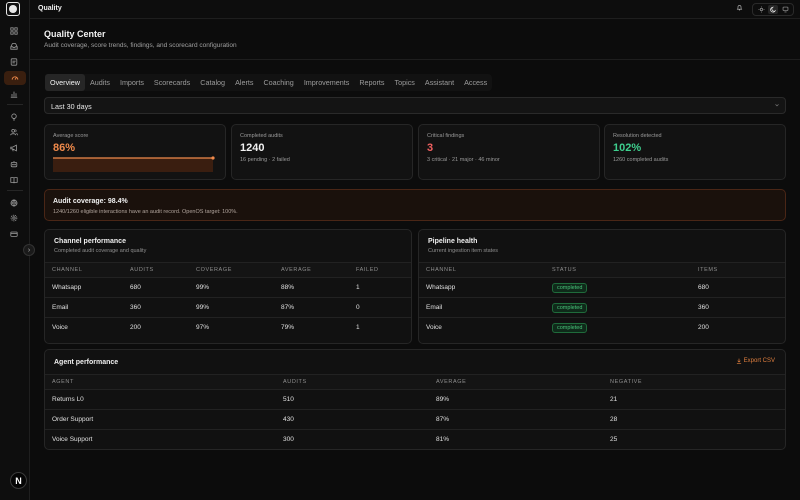  Describe the element at coordinates (100, 82) in the screenshot. I see `tab-audits: Audits` at that location.